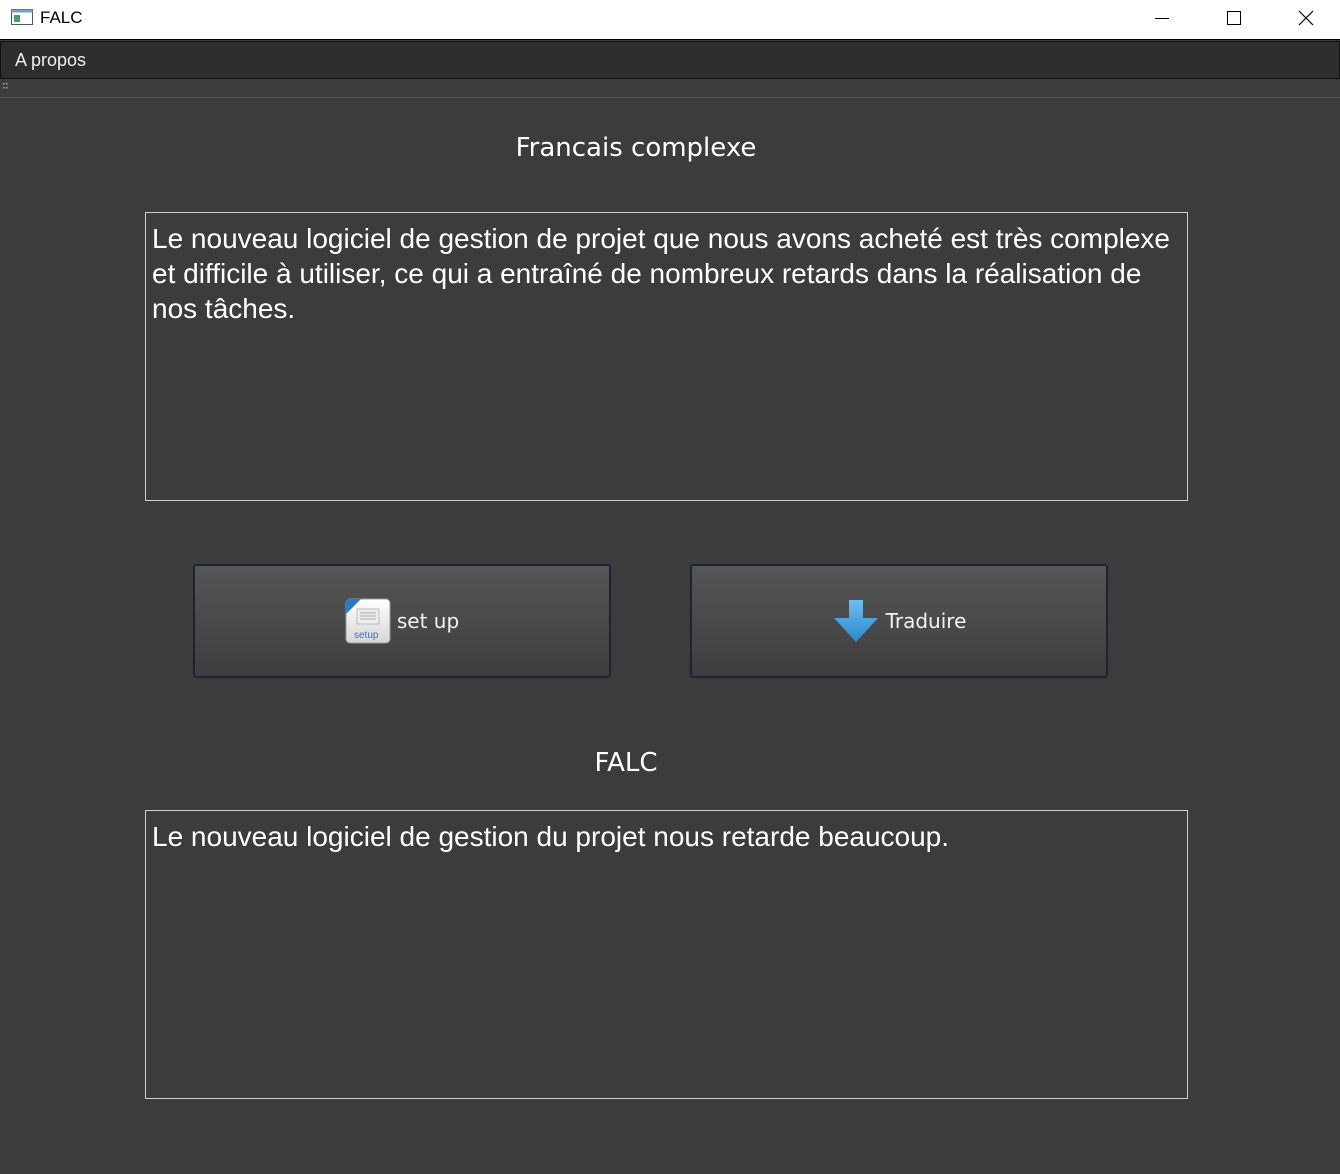 The width and height of the screenshot is (1340, 1174). I want to click on output-label: FALC, so click(626, 763).